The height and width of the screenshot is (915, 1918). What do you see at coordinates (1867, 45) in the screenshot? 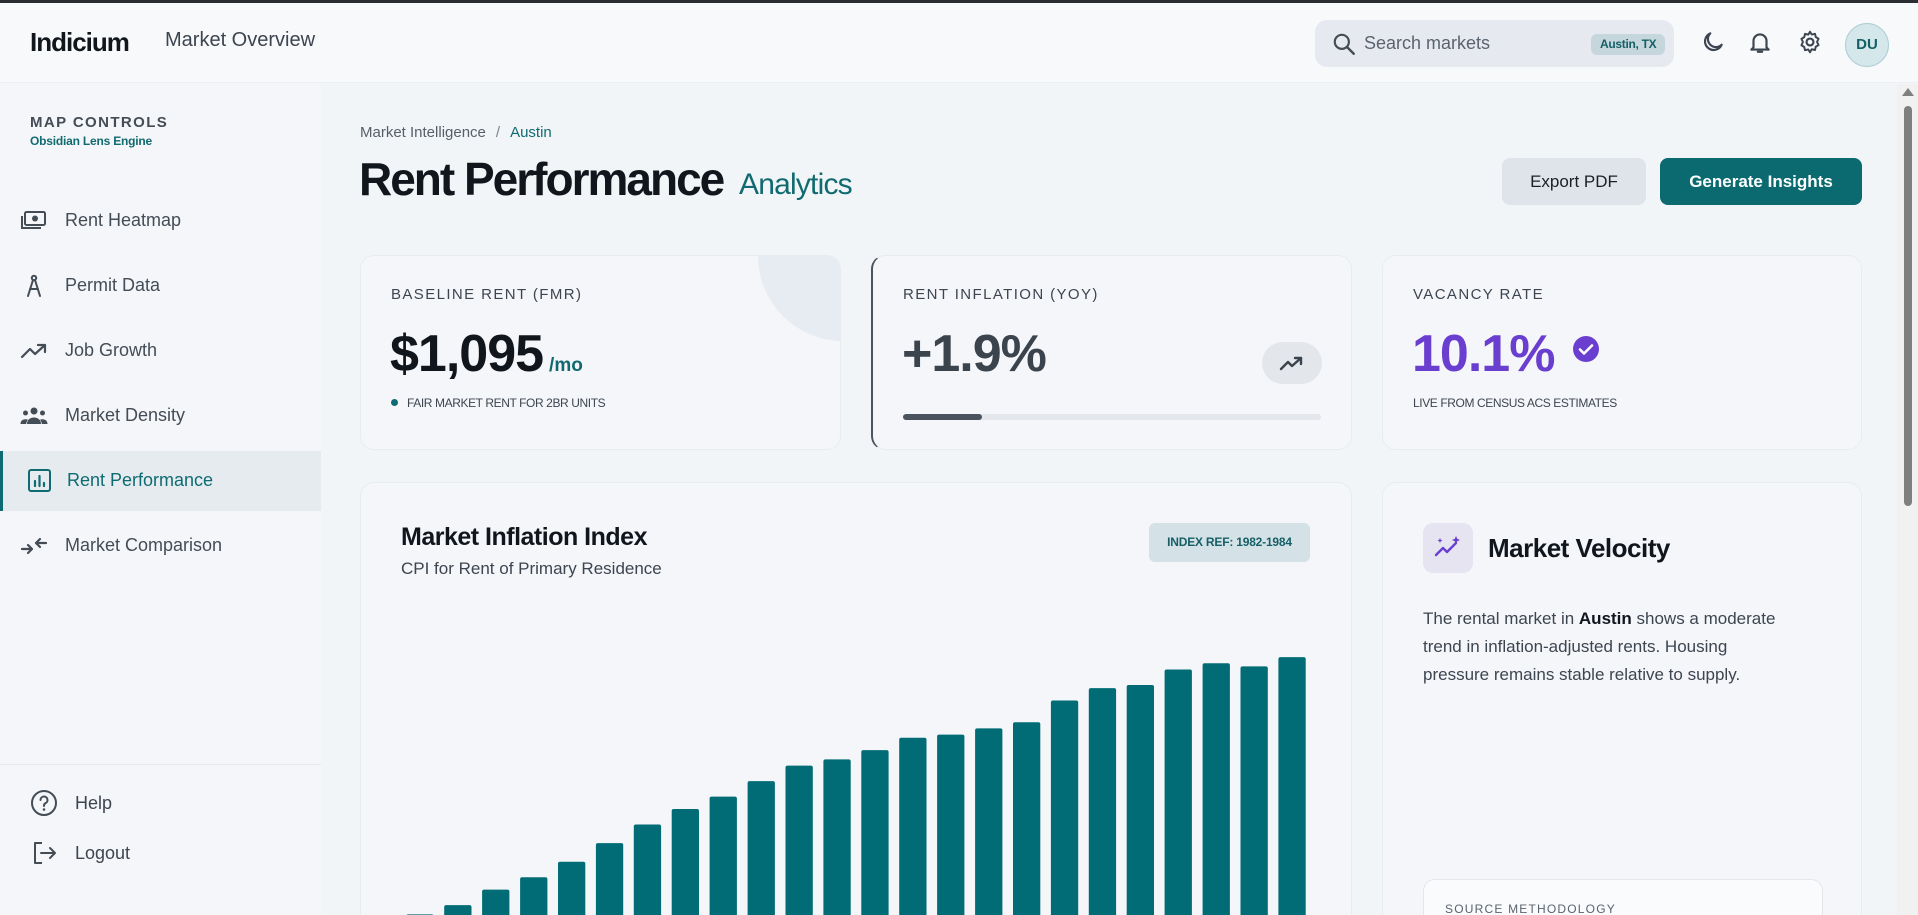
I see `user-avatar: DU` at bounding box center [1867, 45].